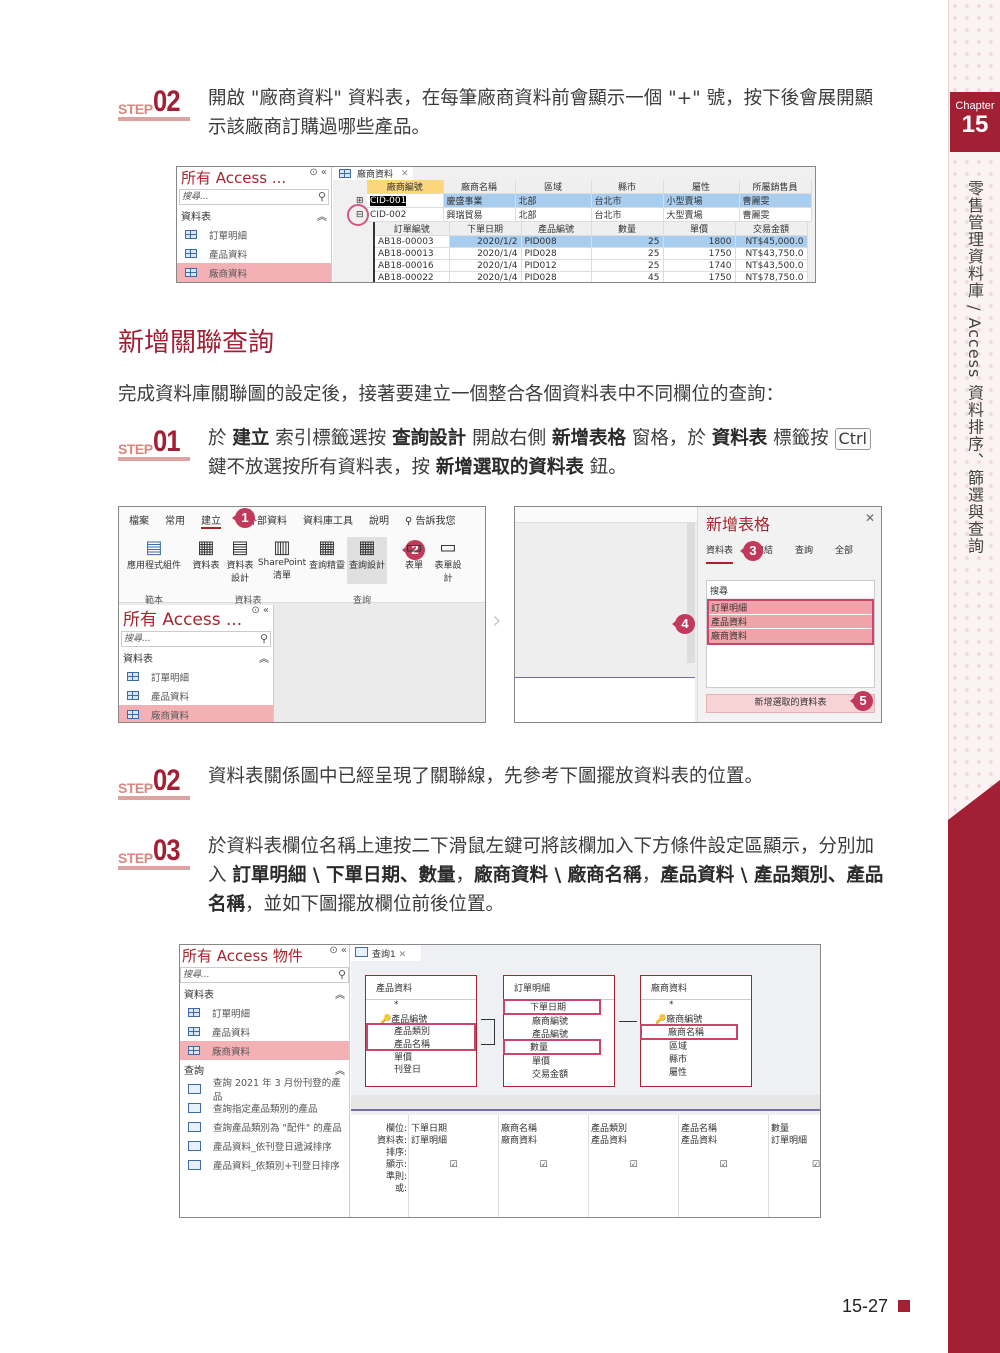  I want to click on scrollbar, so click(691, 593).